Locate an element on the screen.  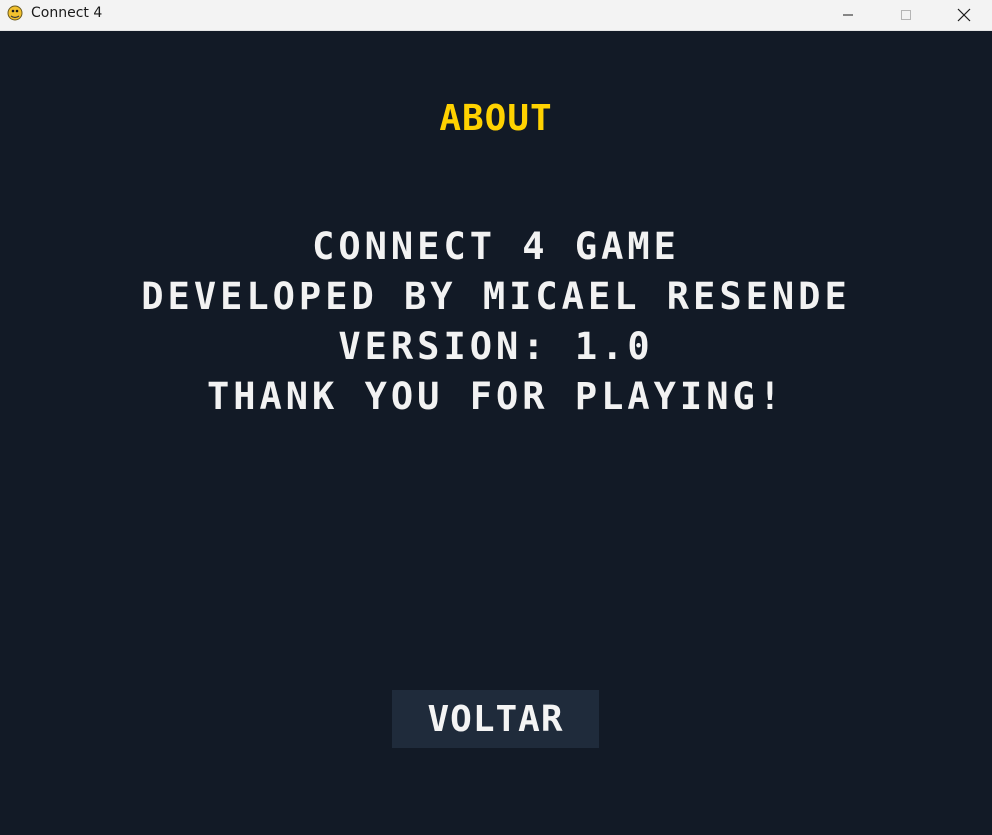
close-icon is located at coordinates (964, 15).